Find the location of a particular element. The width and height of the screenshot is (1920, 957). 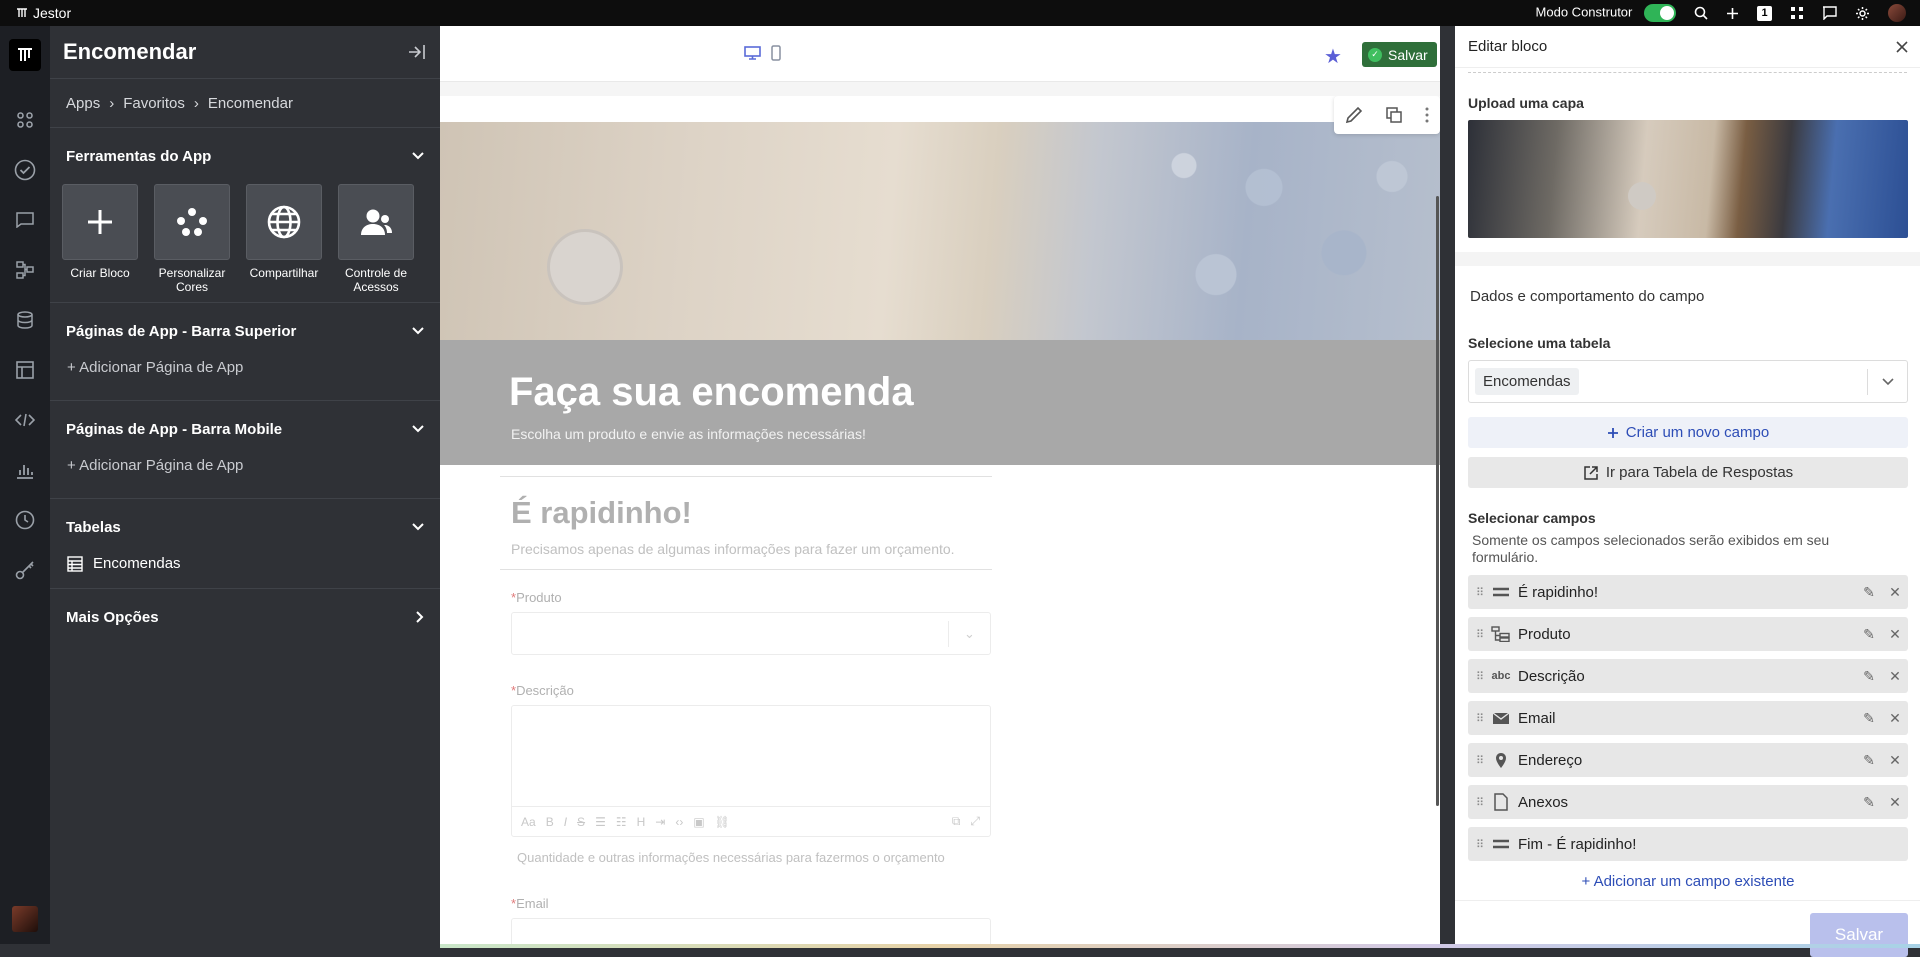

builder-mode: Modo Construtor is located at coordinates (1606, 13).